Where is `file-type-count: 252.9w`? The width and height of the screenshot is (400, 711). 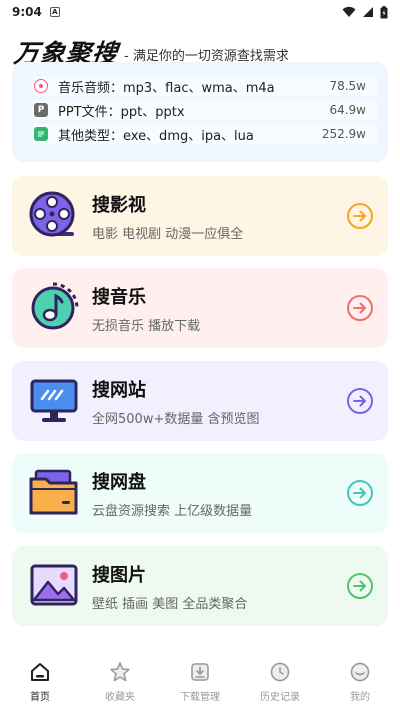
file-type-count: 252.9w is located at coordinates (343, 134).